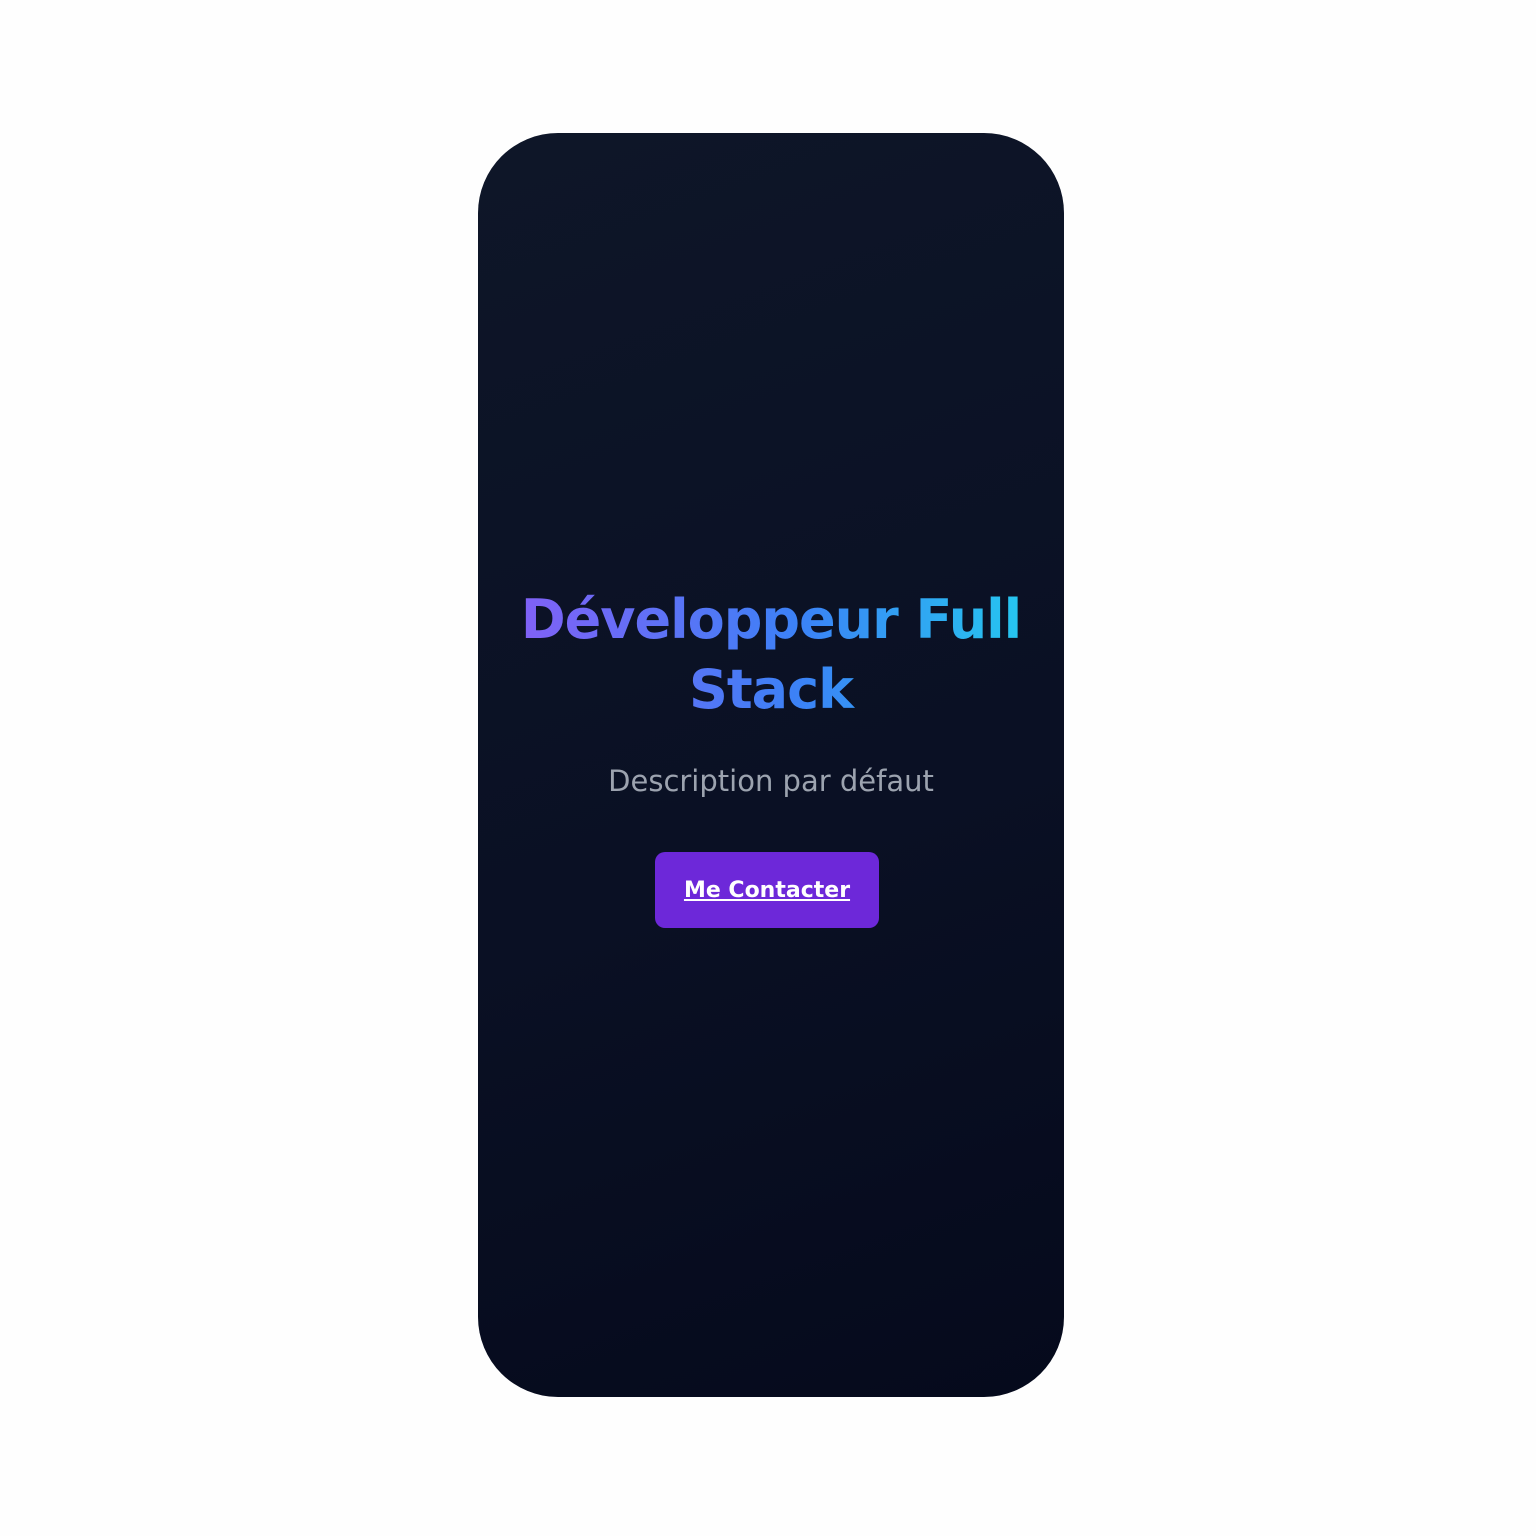  What do you see at coordinates (771, 655) in the screenshot?
I see `hero-title: Développeur Full Stack` at bounding box center [771, 655].